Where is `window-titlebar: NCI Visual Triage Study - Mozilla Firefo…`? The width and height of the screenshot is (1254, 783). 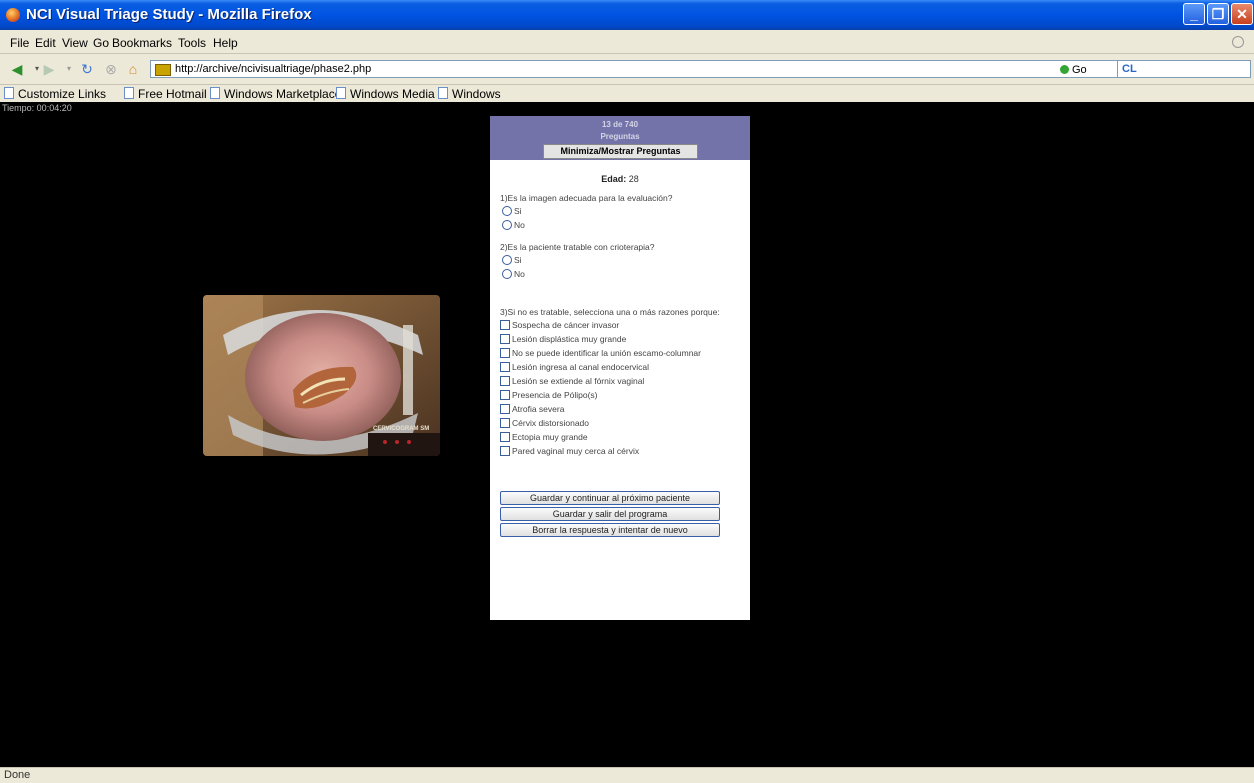 window-titlebar: NCI Visual Triage Study - Mozilla Firefo… is located at coordinates (627, 15).